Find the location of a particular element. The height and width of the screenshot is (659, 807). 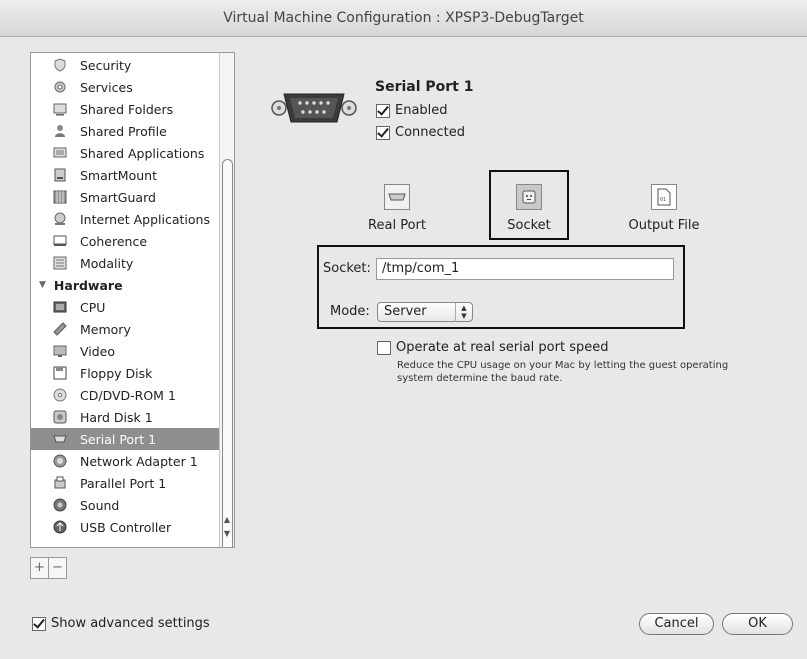

coherence-icon is located at coordinates (60, 241).